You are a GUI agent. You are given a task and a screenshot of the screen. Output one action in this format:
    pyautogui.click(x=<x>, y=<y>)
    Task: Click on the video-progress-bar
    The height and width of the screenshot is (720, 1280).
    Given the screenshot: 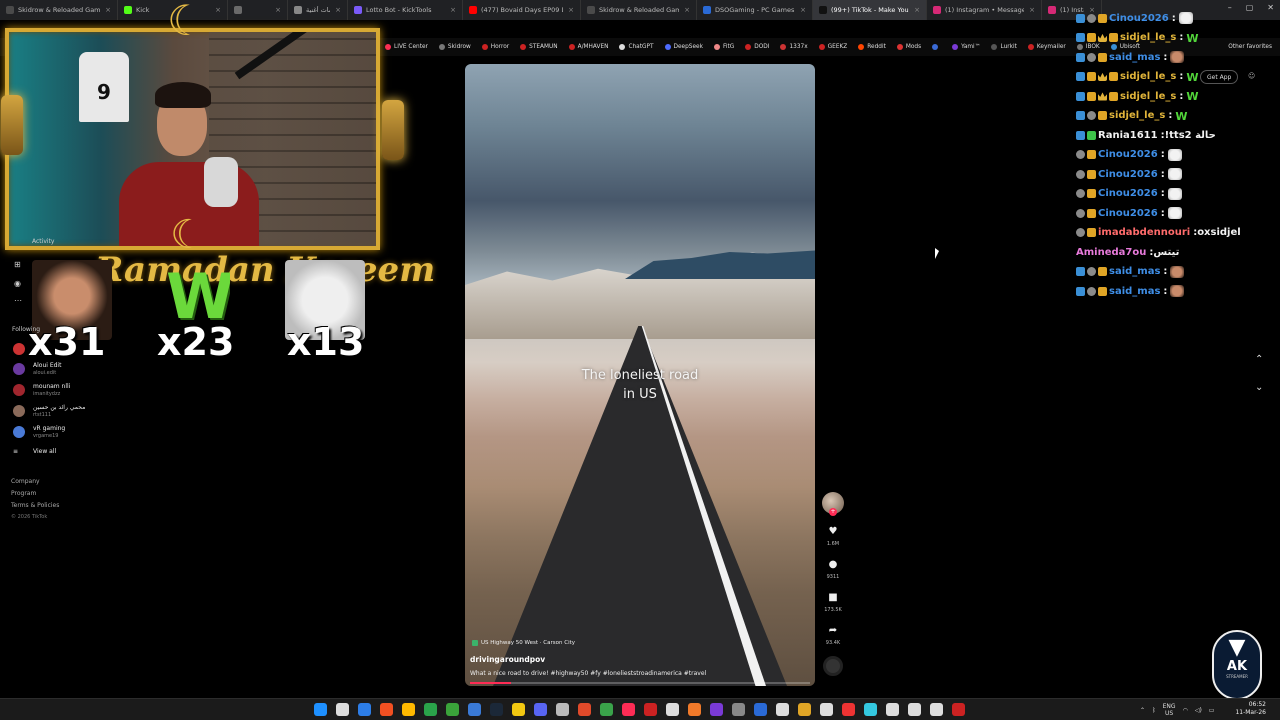 What is the action you would take?
    pyautogui.click(x=640, y=683)
    